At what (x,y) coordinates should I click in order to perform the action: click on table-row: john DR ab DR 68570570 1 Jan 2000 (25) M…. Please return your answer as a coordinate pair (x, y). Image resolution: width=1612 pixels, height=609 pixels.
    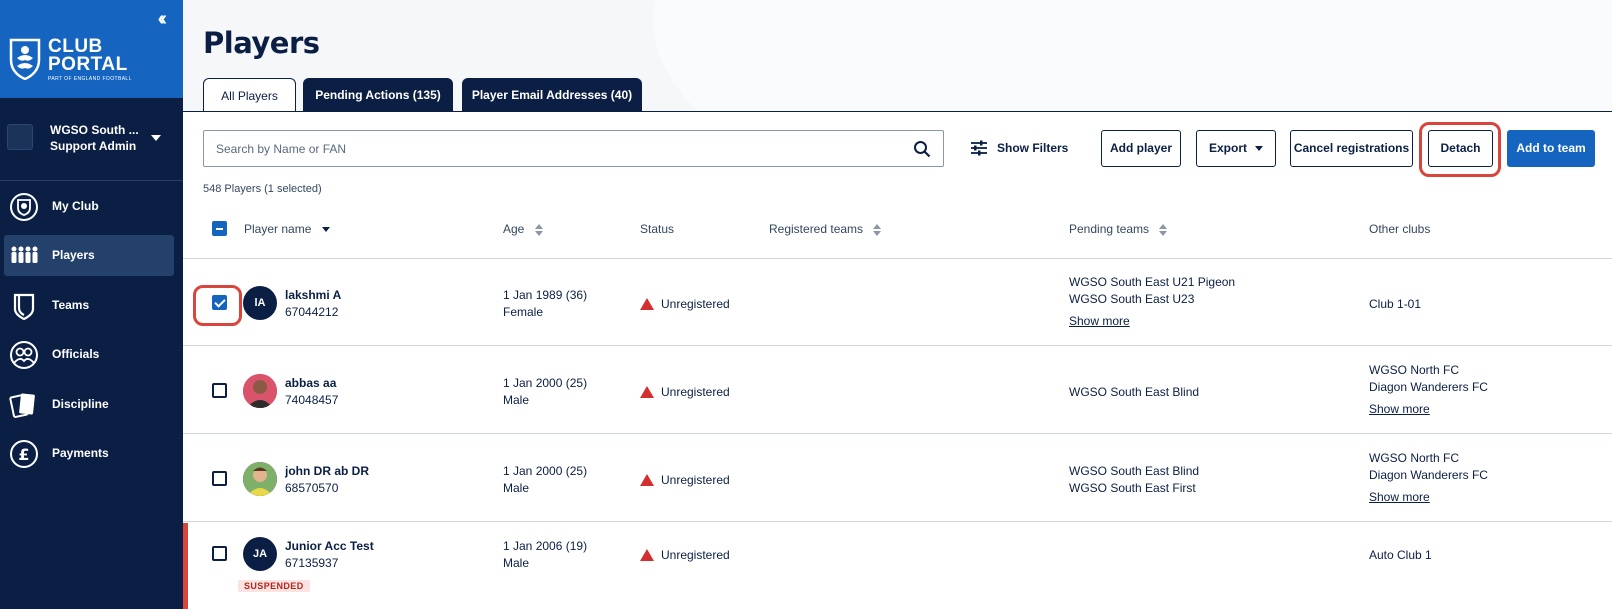
    Looking at the image, I should click on (897, 478).